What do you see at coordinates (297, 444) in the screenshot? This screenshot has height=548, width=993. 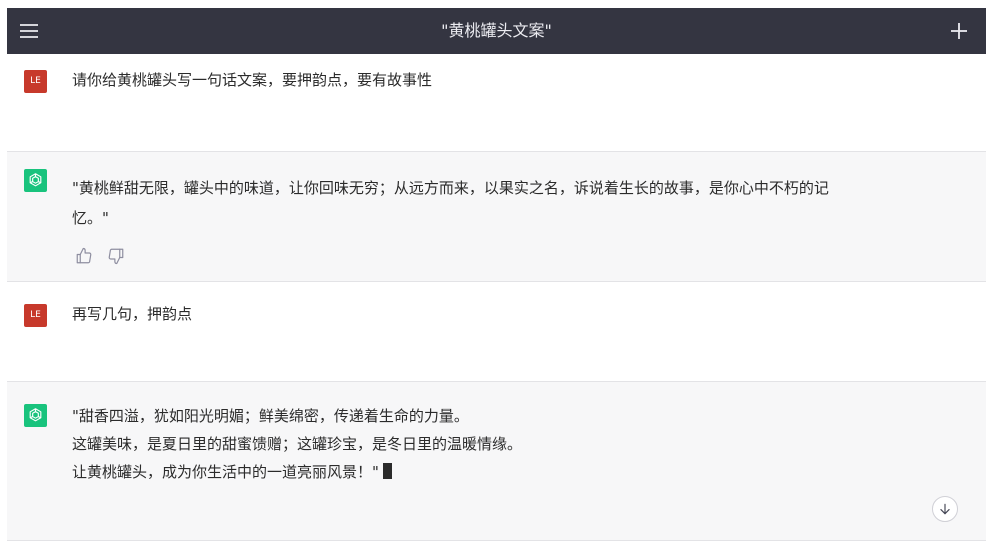 I see `message-line: 这罐美味，是夏日里的甜蜜馈赠；这罐珍宝，是冬日里的温暖情缘。` at bounding box center [297, 444].